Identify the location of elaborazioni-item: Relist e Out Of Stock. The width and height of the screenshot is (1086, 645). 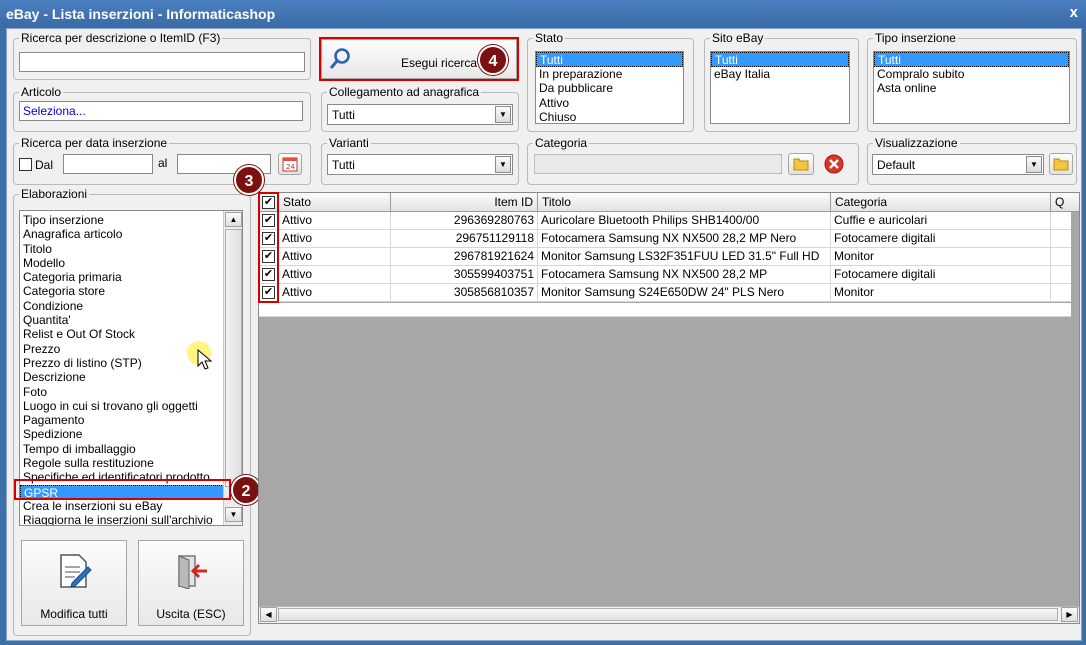
(122, 334).